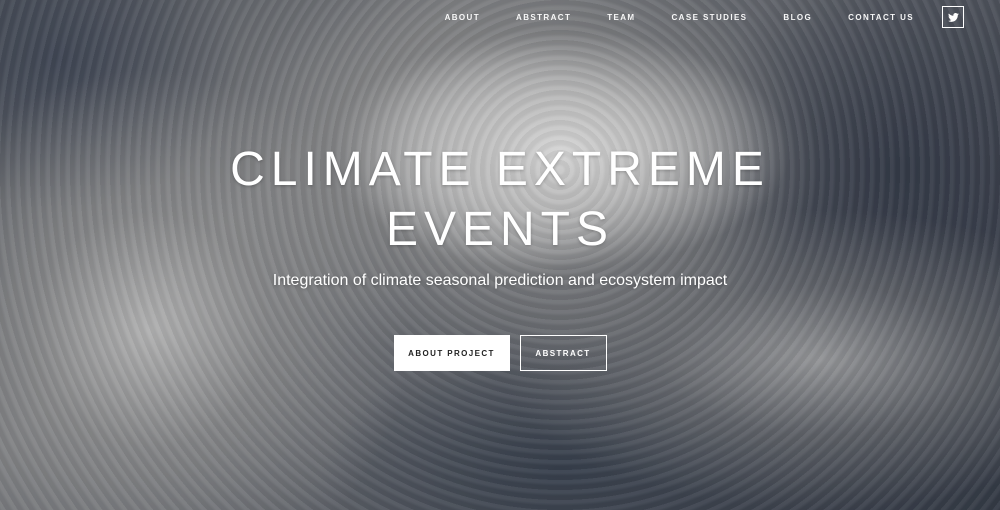  Describe the element at coordinates (797, 17) in the screenshot. I see `nav-link-blog: BLOG` at that location.